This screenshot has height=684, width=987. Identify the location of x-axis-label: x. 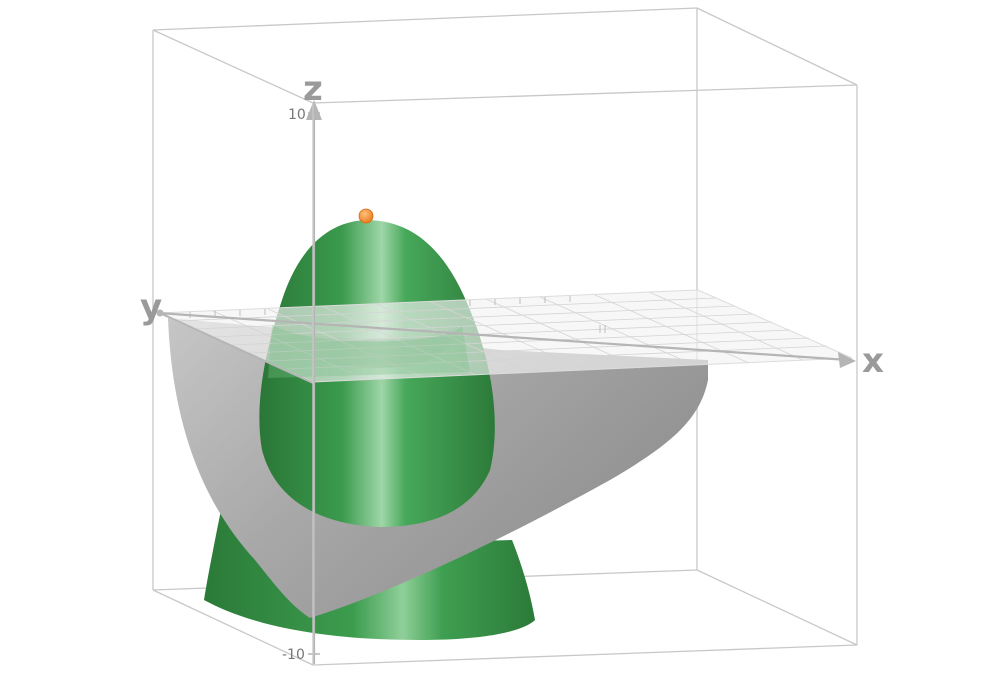
(873, 361).